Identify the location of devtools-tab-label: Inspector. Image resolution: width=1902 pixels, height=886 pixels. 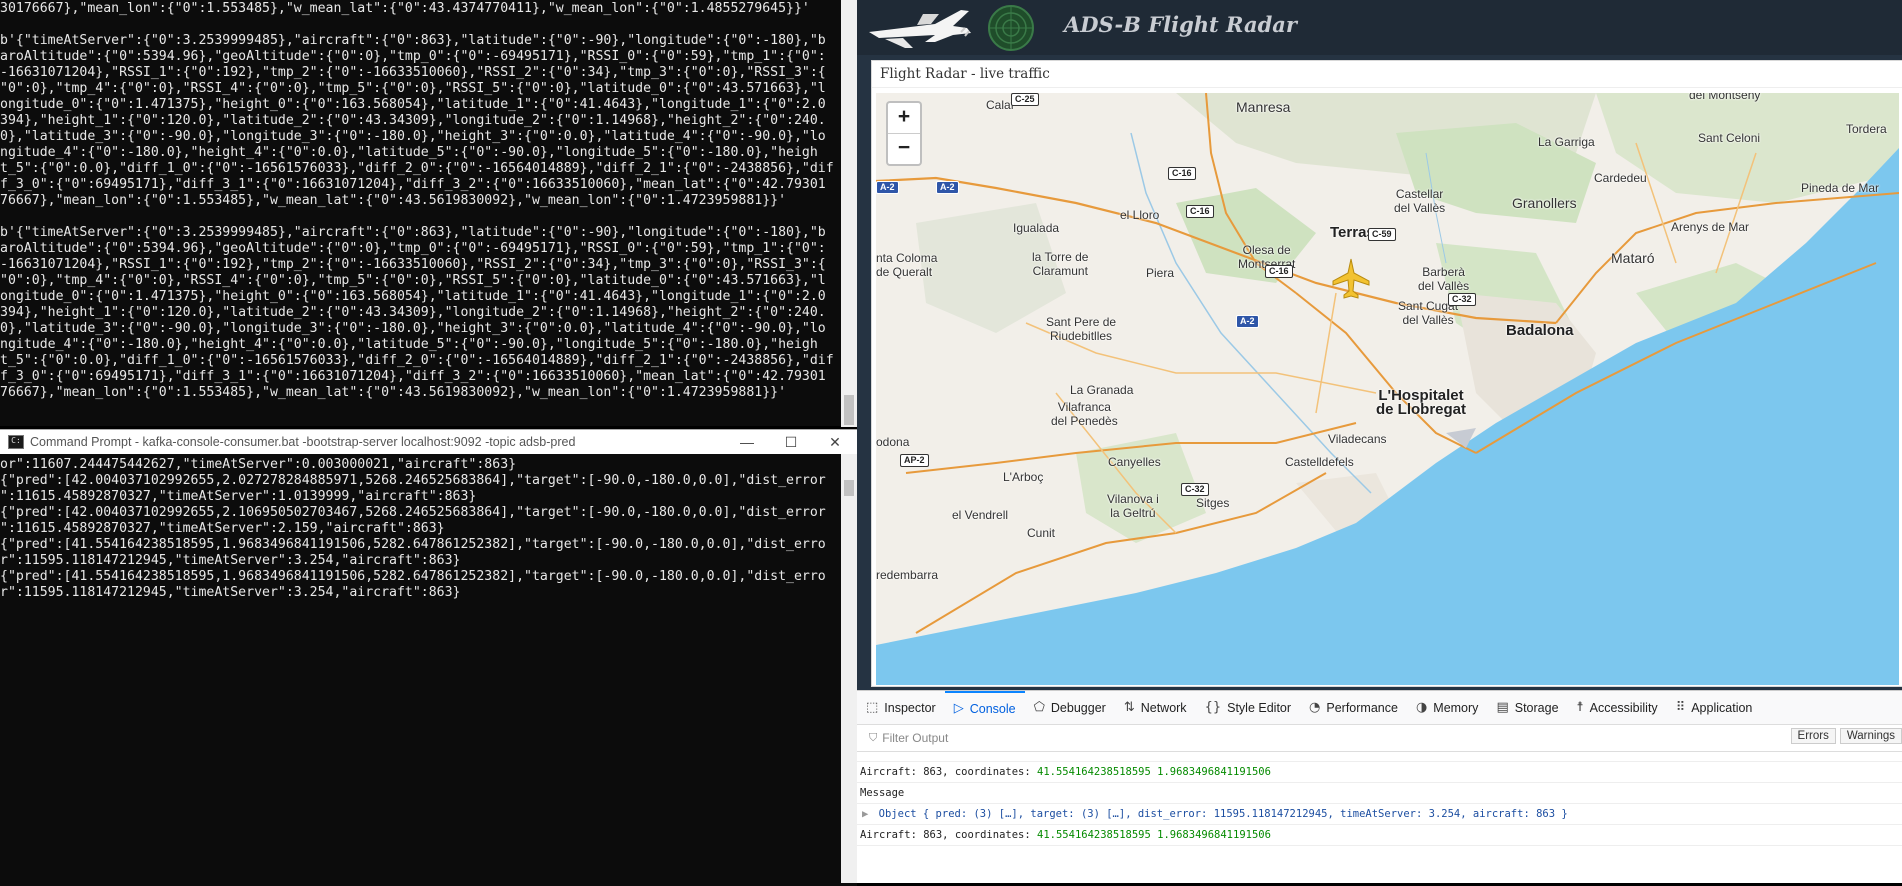
(910, 707).